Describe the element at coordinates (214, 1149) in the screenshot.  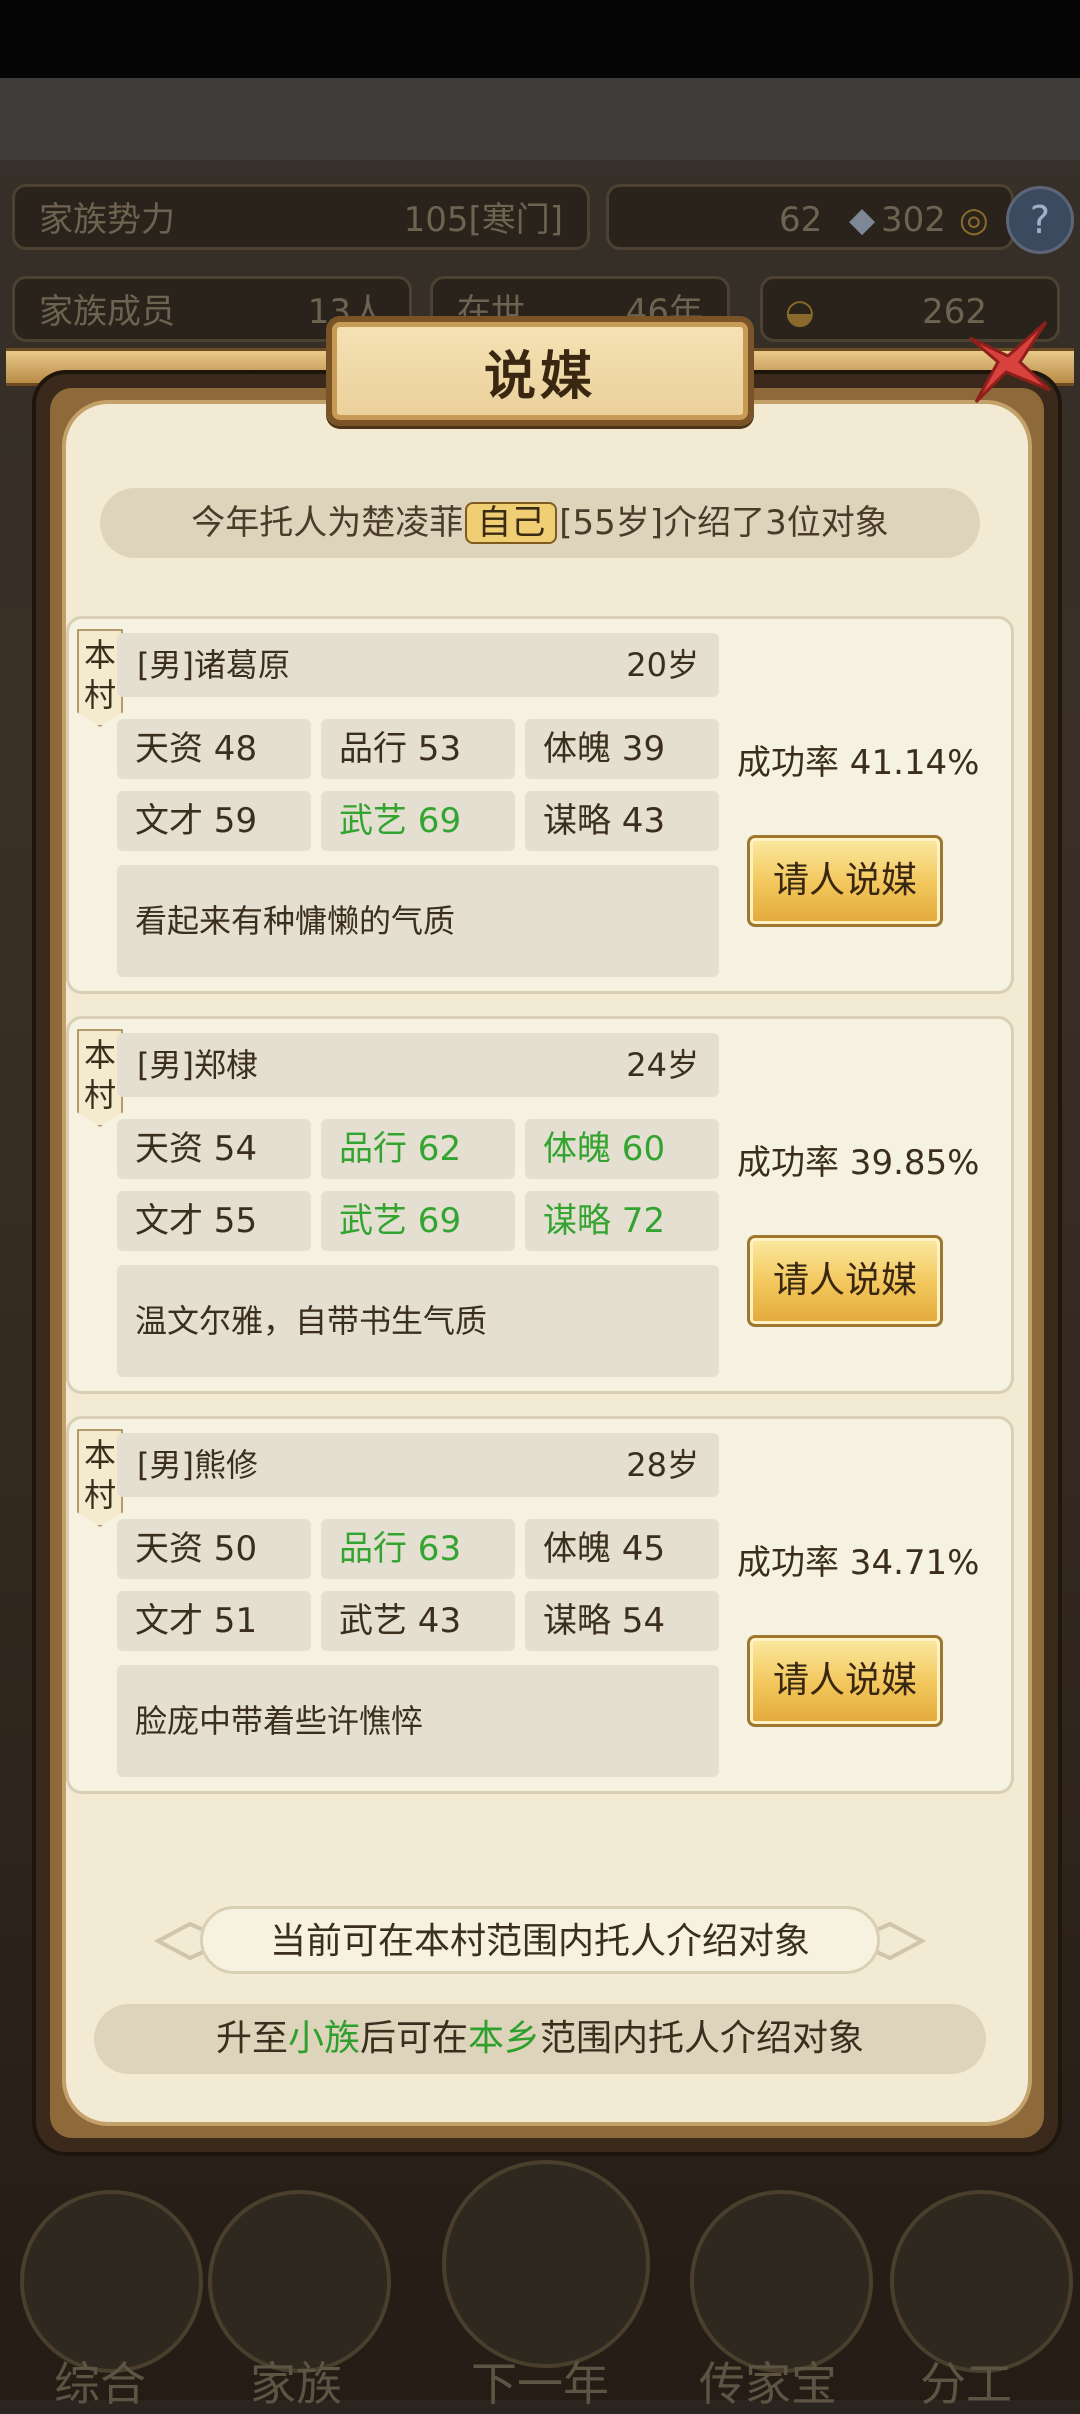
I see `stat-talent: 天资 54` at that location.